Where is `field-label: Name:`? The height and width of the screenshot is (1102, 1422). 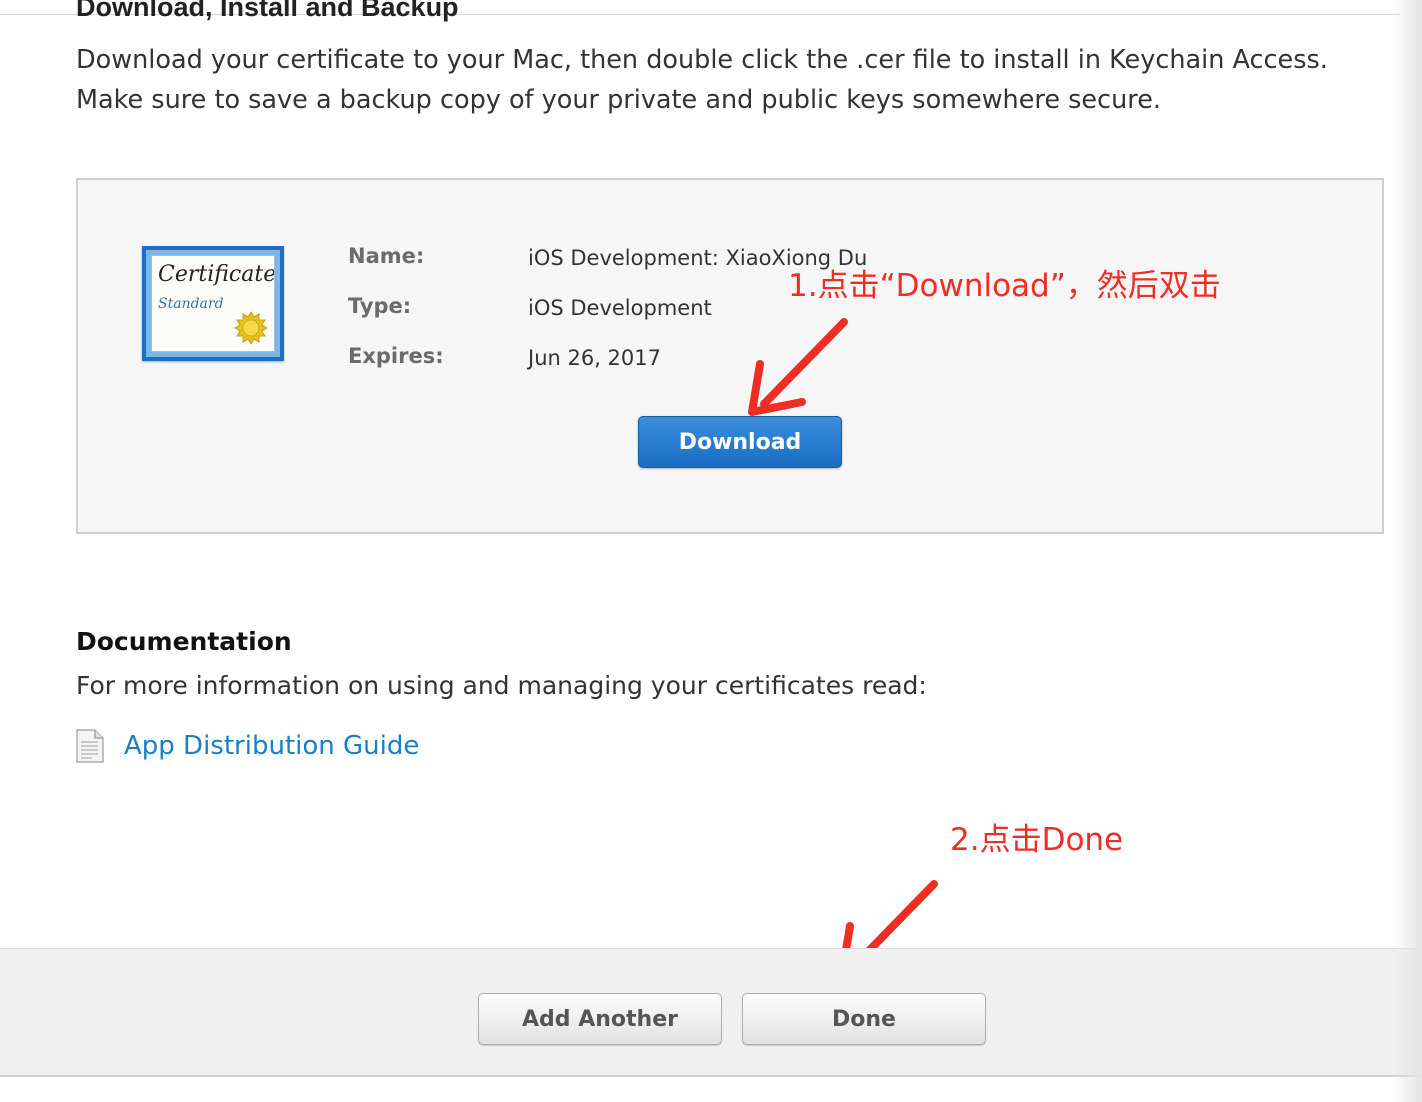 field-label: Name: is located at coordinates (386, 256).